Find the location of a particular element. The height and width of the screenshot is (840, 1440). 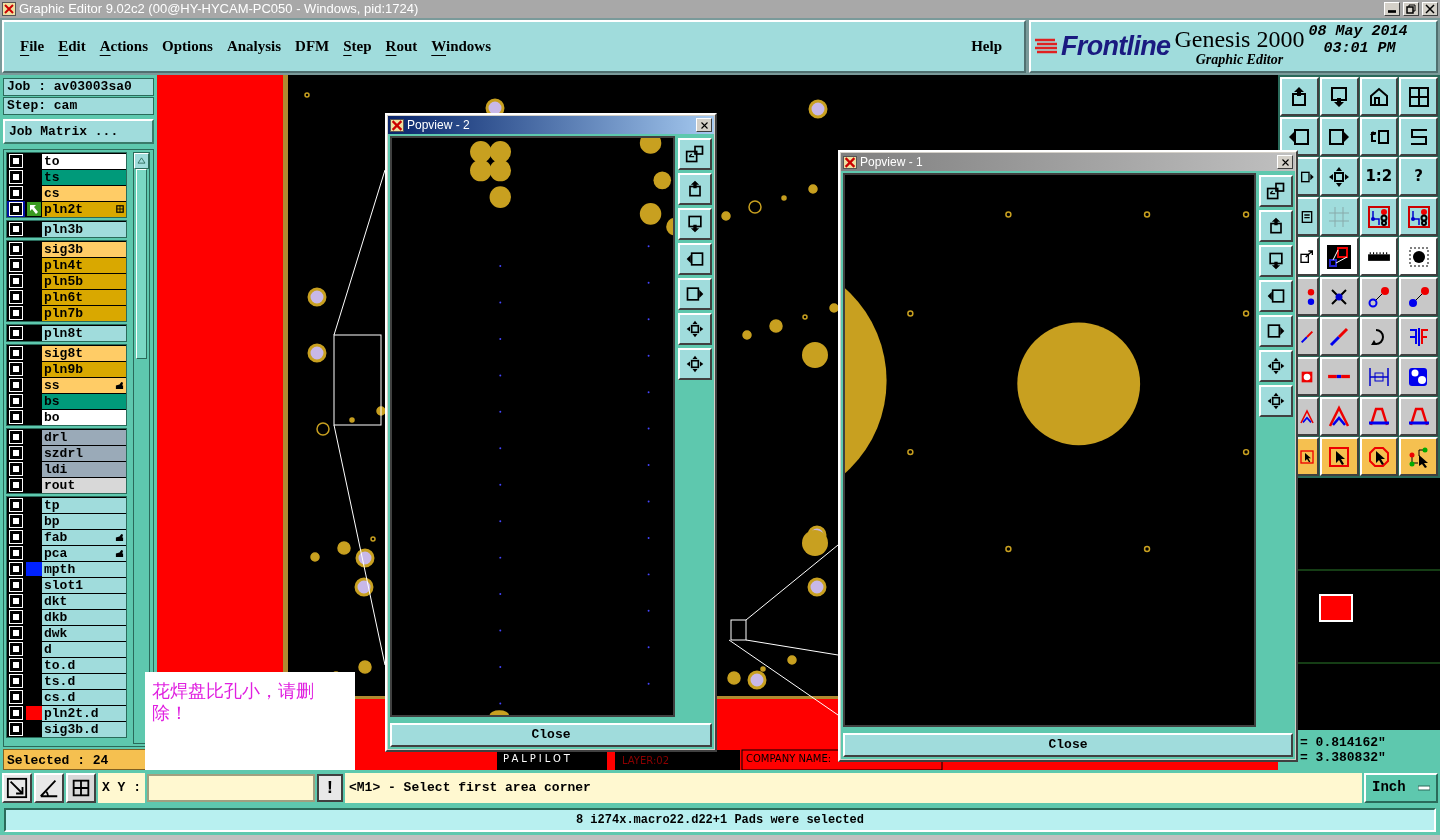

layer-row: dwk is located at coordinates (66, 632).